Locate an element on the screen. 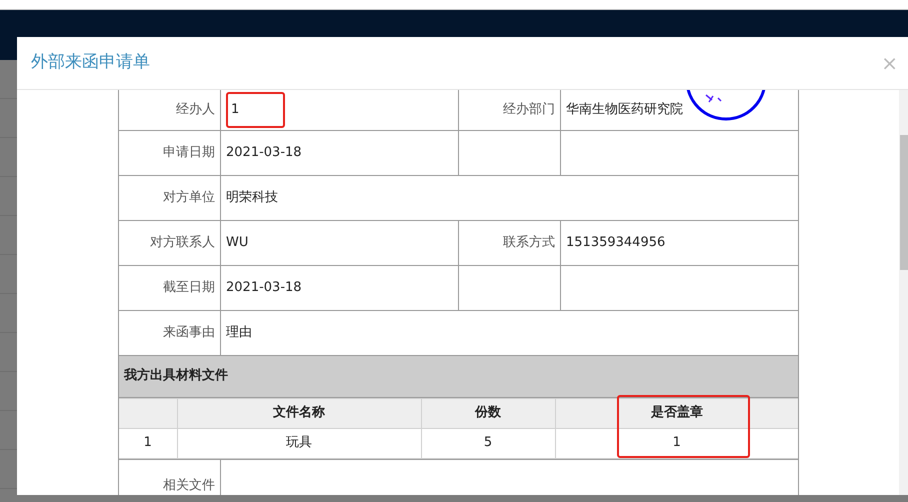  close-button: × is located at coordinates (889, 63).